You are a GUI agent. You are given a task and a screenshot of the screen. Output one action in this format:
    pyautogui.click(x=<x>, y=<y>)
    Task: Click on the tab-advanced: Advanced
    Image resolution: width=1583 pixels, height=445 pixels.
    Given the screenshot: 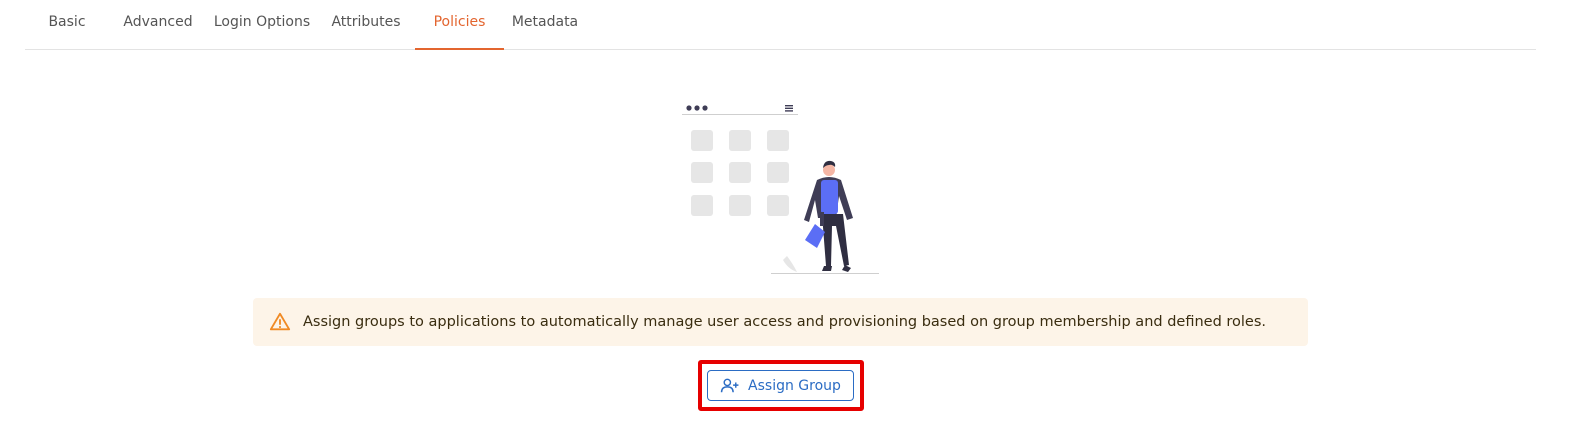 What is the action you would take?
    pyautogui.click(x=158, y=25)
    